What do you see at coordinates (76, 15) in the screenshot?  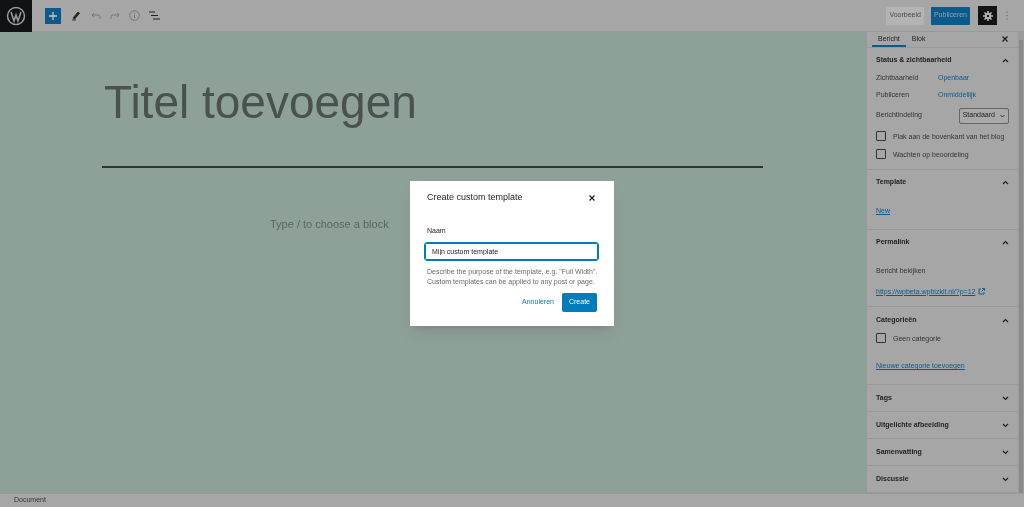 I see `pencil-icon` at bounding box center [76, 15].